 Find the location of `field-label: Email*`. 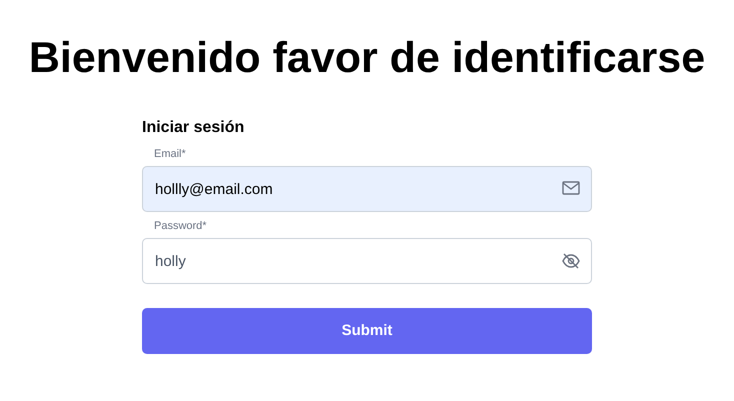

field-label: Email* is located at coordinates (170, 154).